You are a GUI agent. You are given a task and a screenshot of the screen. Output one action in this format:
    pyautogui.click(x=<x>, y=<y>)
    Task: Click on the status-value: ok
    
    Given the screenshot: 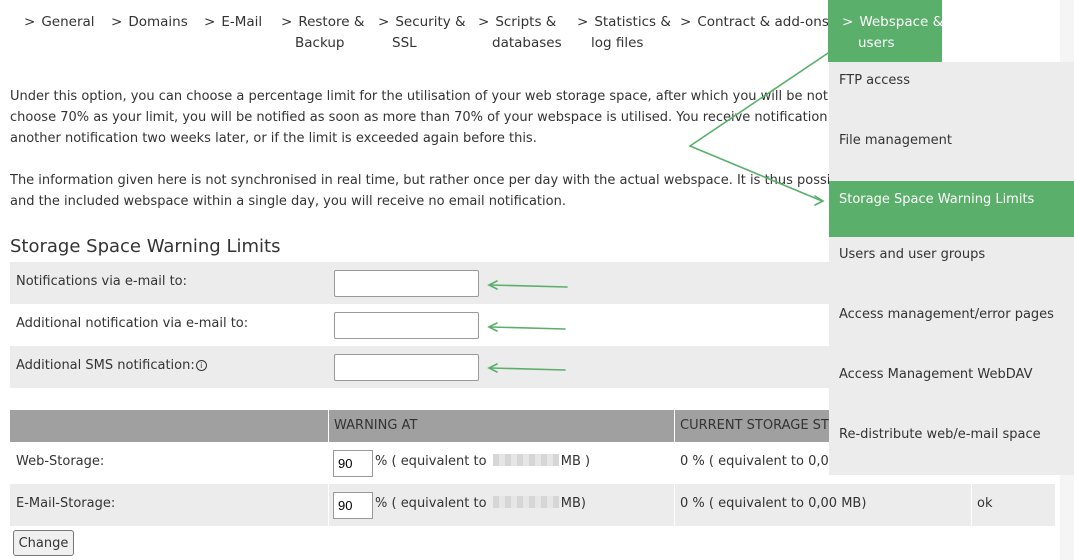 What is the action you would take?
    pyautogui.click(x=985, y=503)
    